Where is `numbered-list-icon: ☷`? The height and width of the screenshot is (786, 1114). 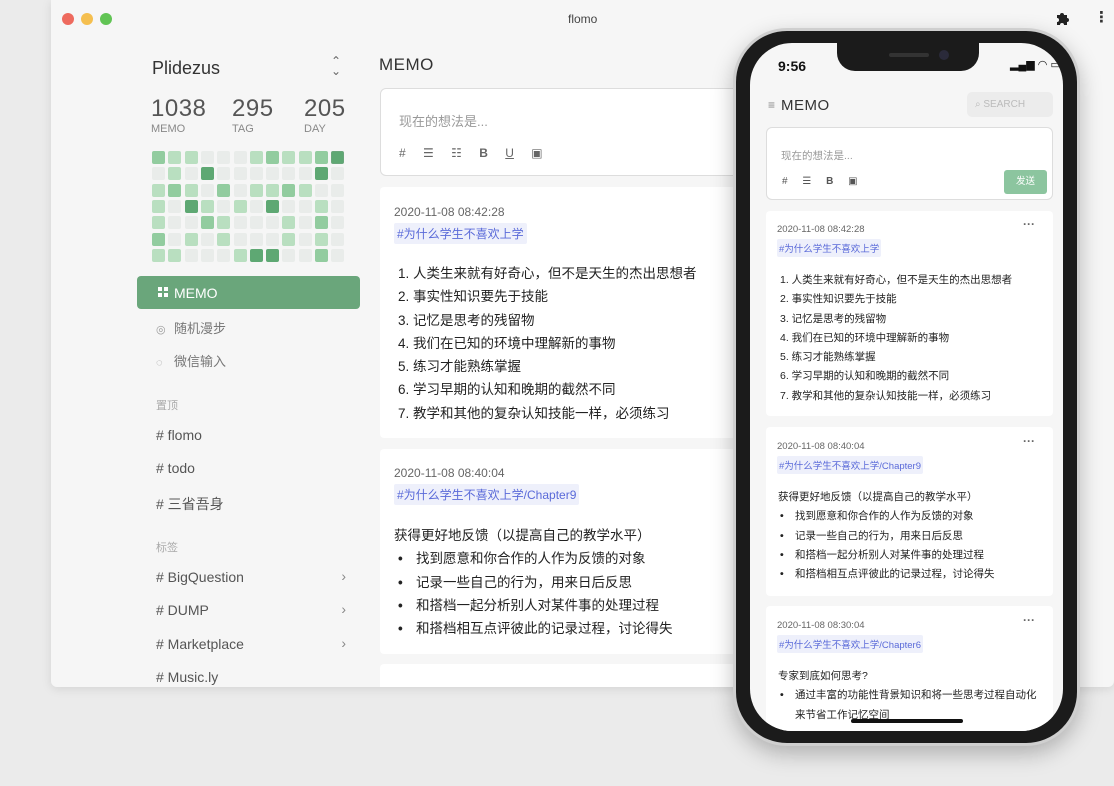 numbered-list-icon: ☷ is located at coordinates (456, 153).